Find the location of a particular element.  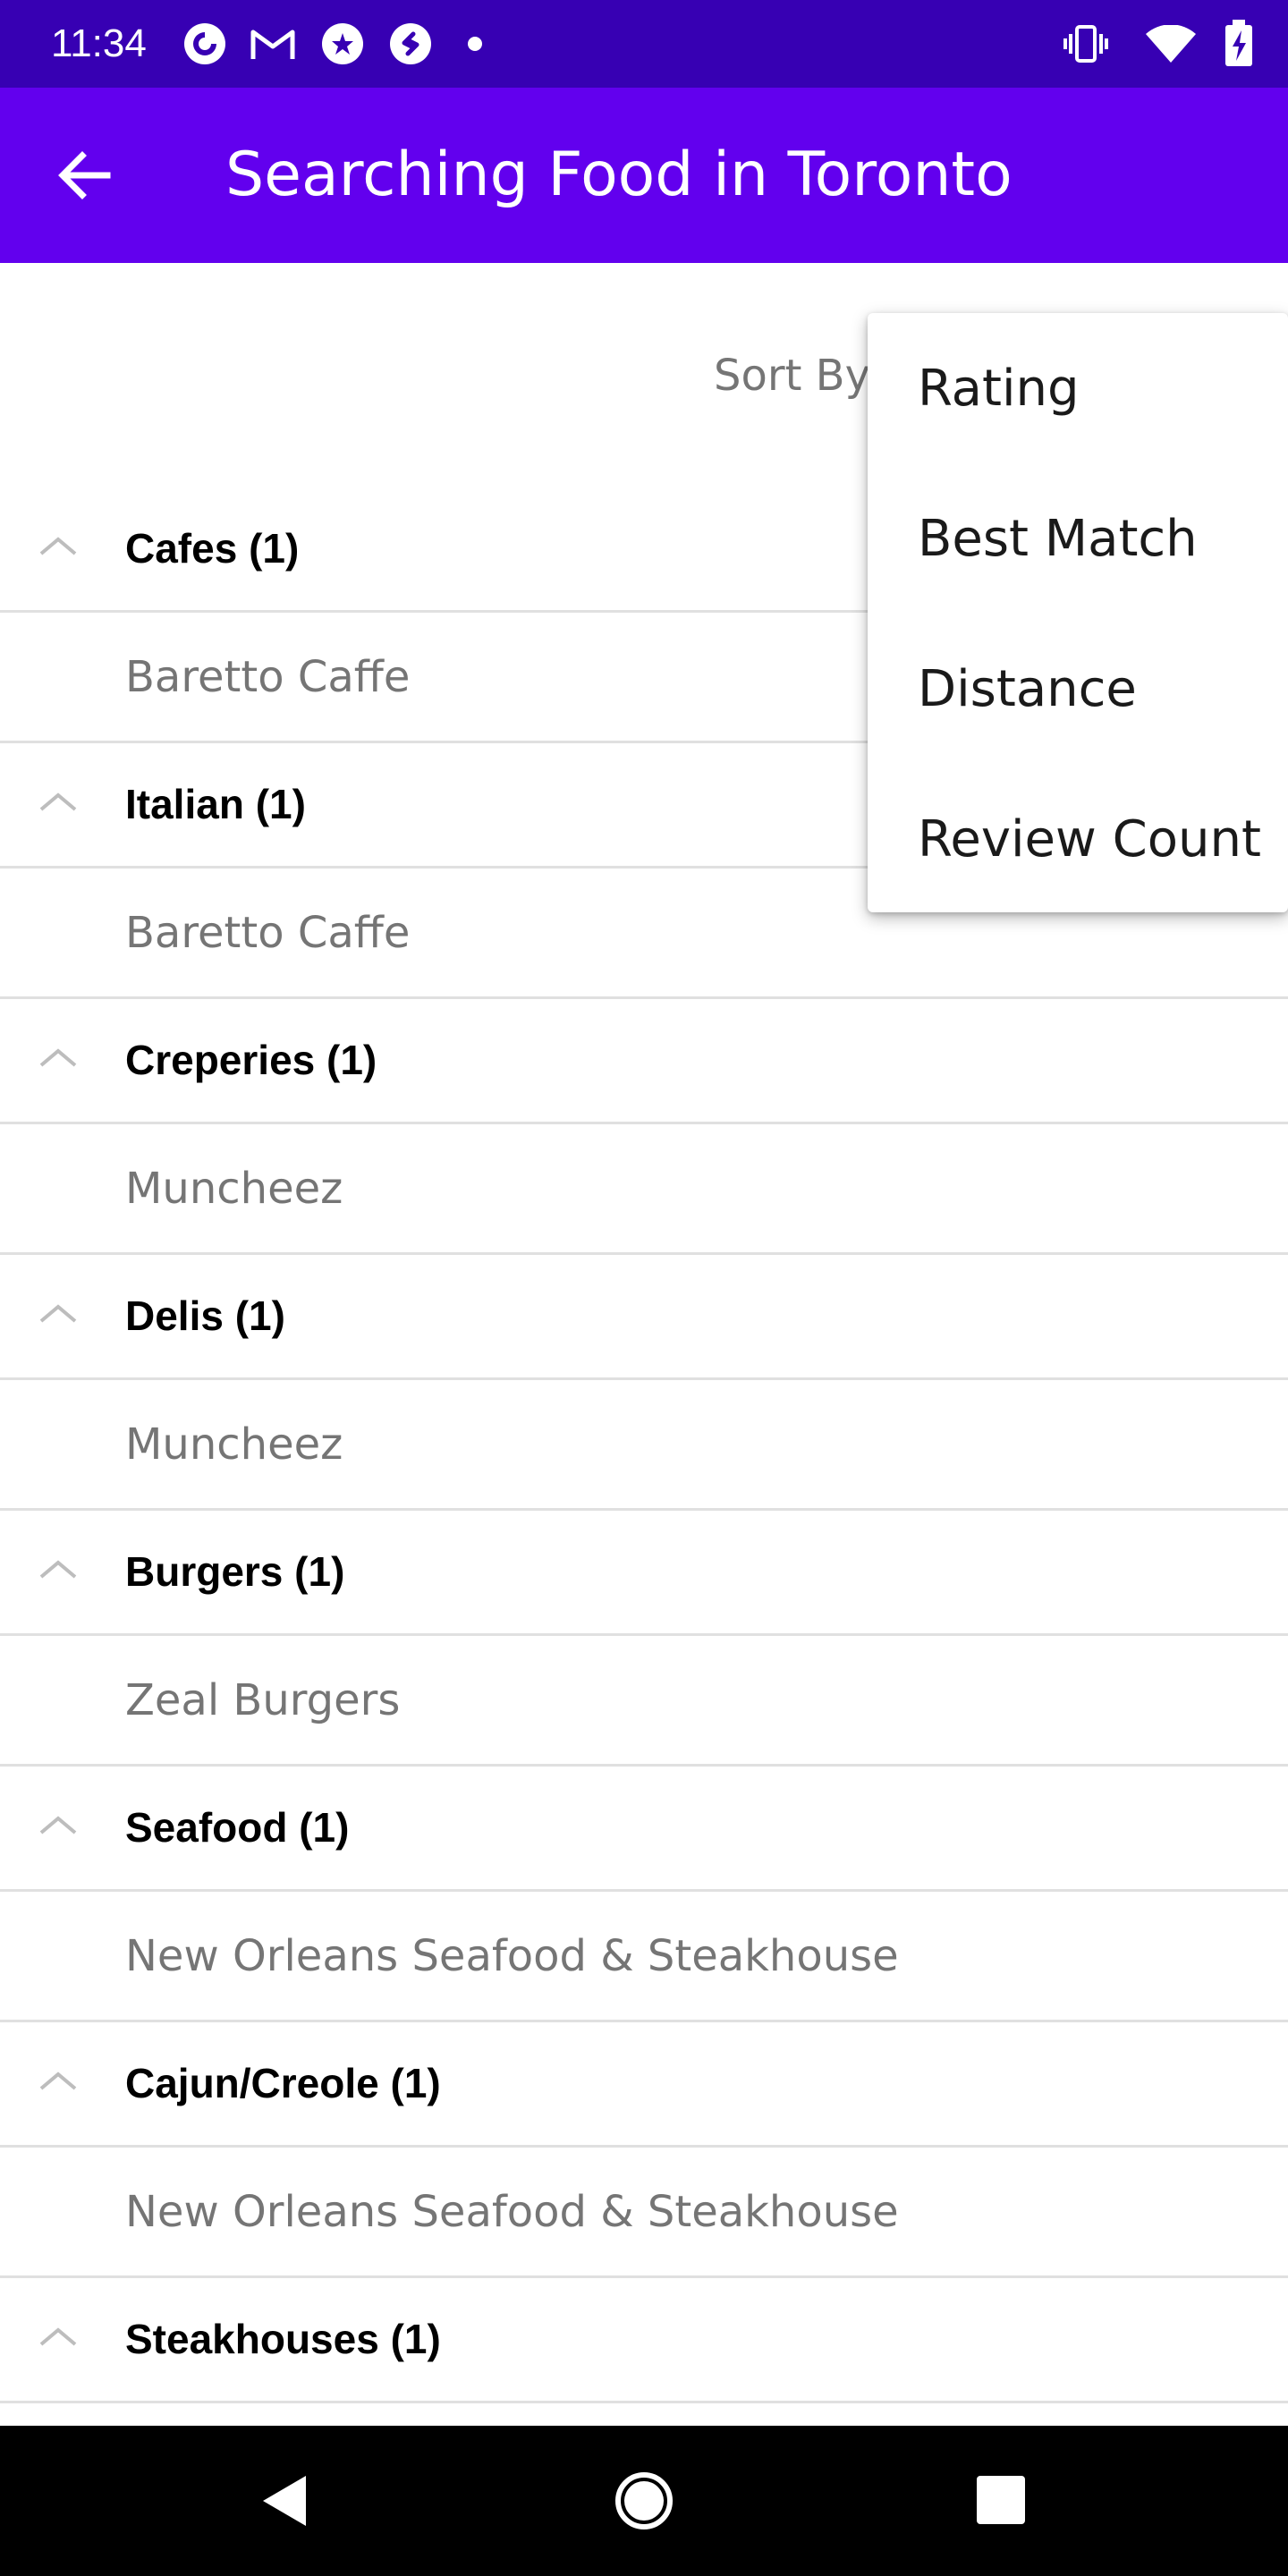

menu-item-best-match: Best Match is located at coordinates (1078, 538).